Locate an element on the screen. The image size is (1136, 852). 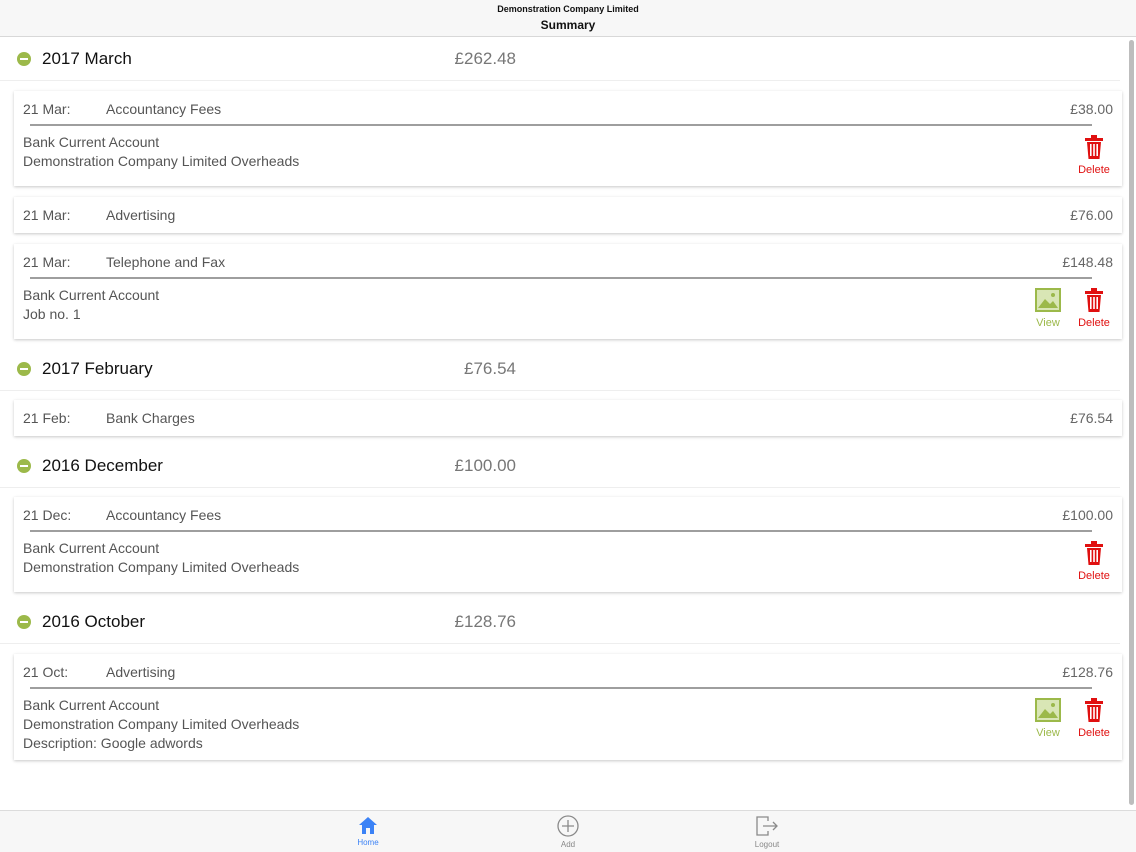
tab-add: Add is located at coordinates (568, 832).